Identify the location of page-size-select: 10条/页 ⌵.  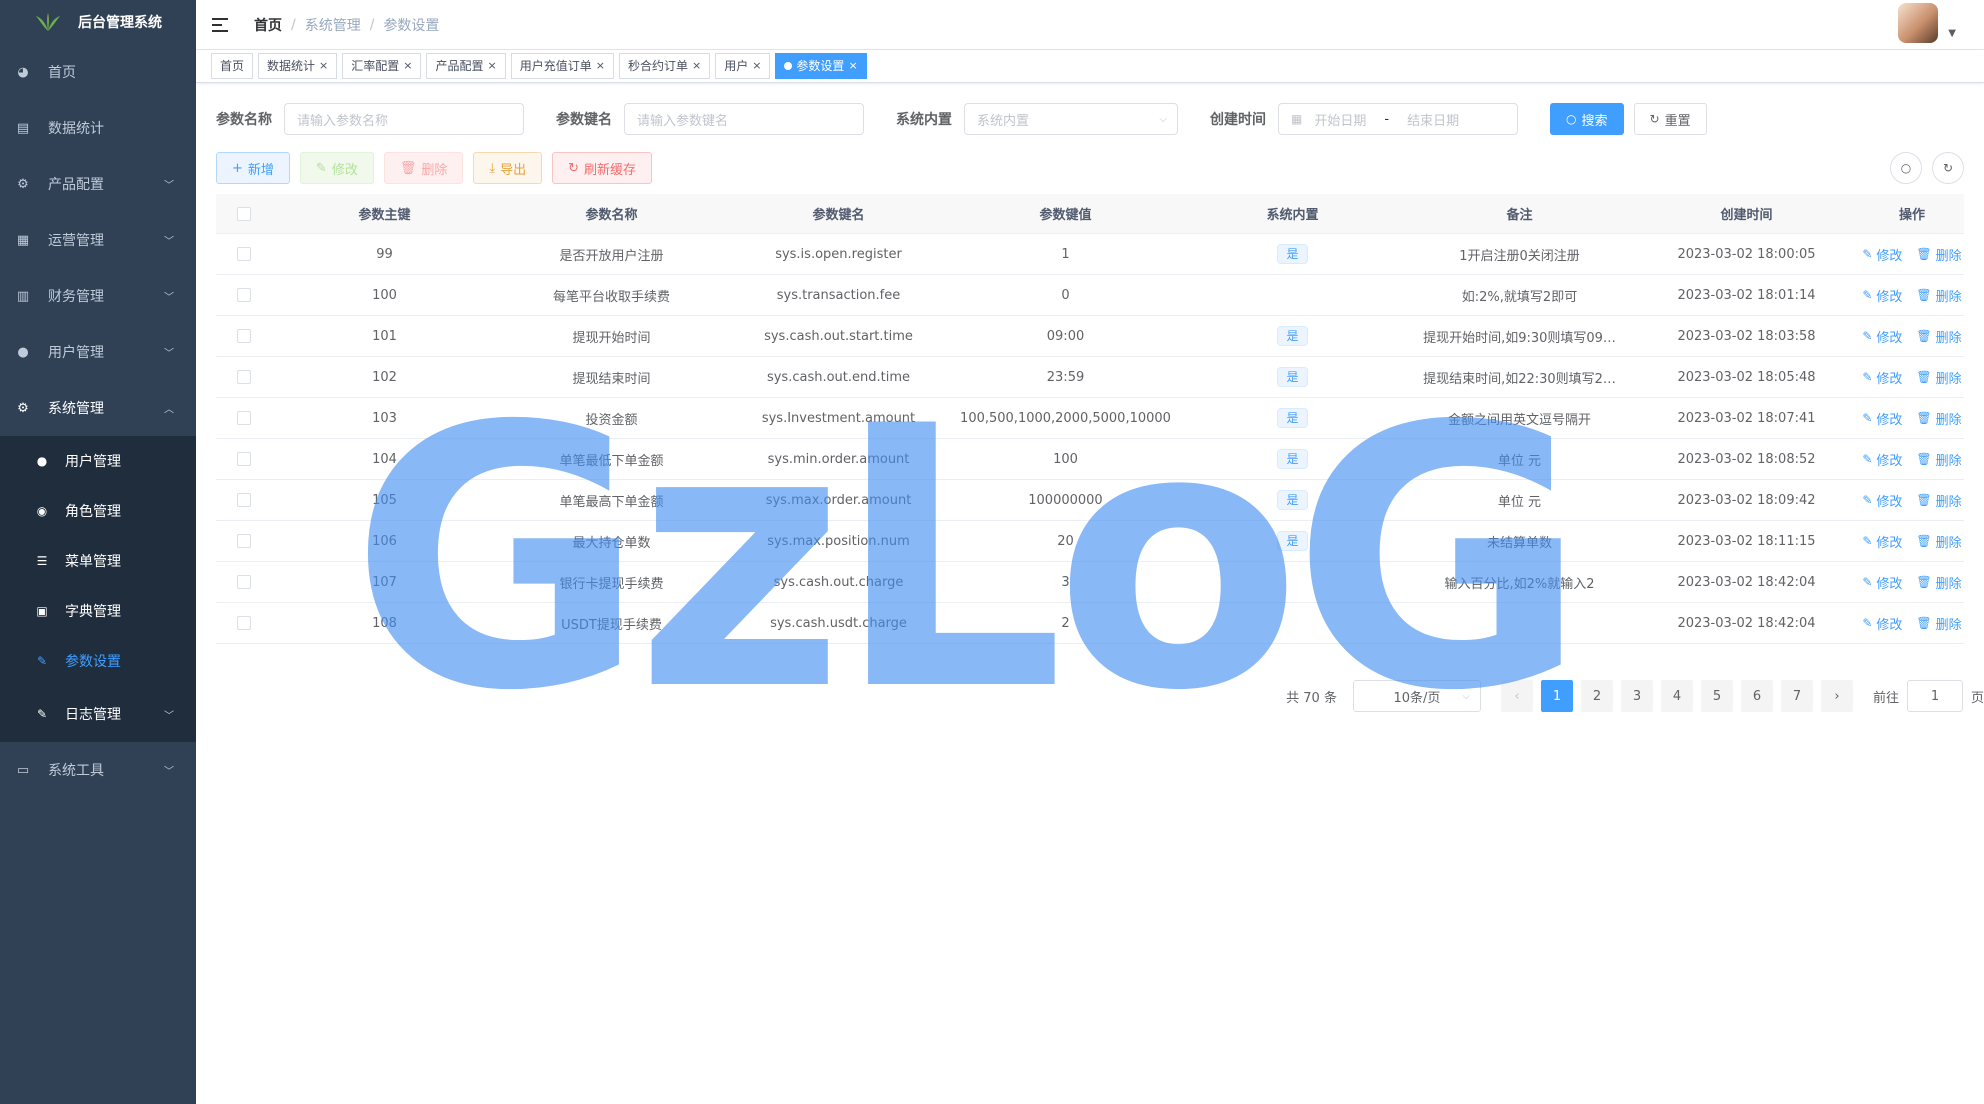
(1416, 696).